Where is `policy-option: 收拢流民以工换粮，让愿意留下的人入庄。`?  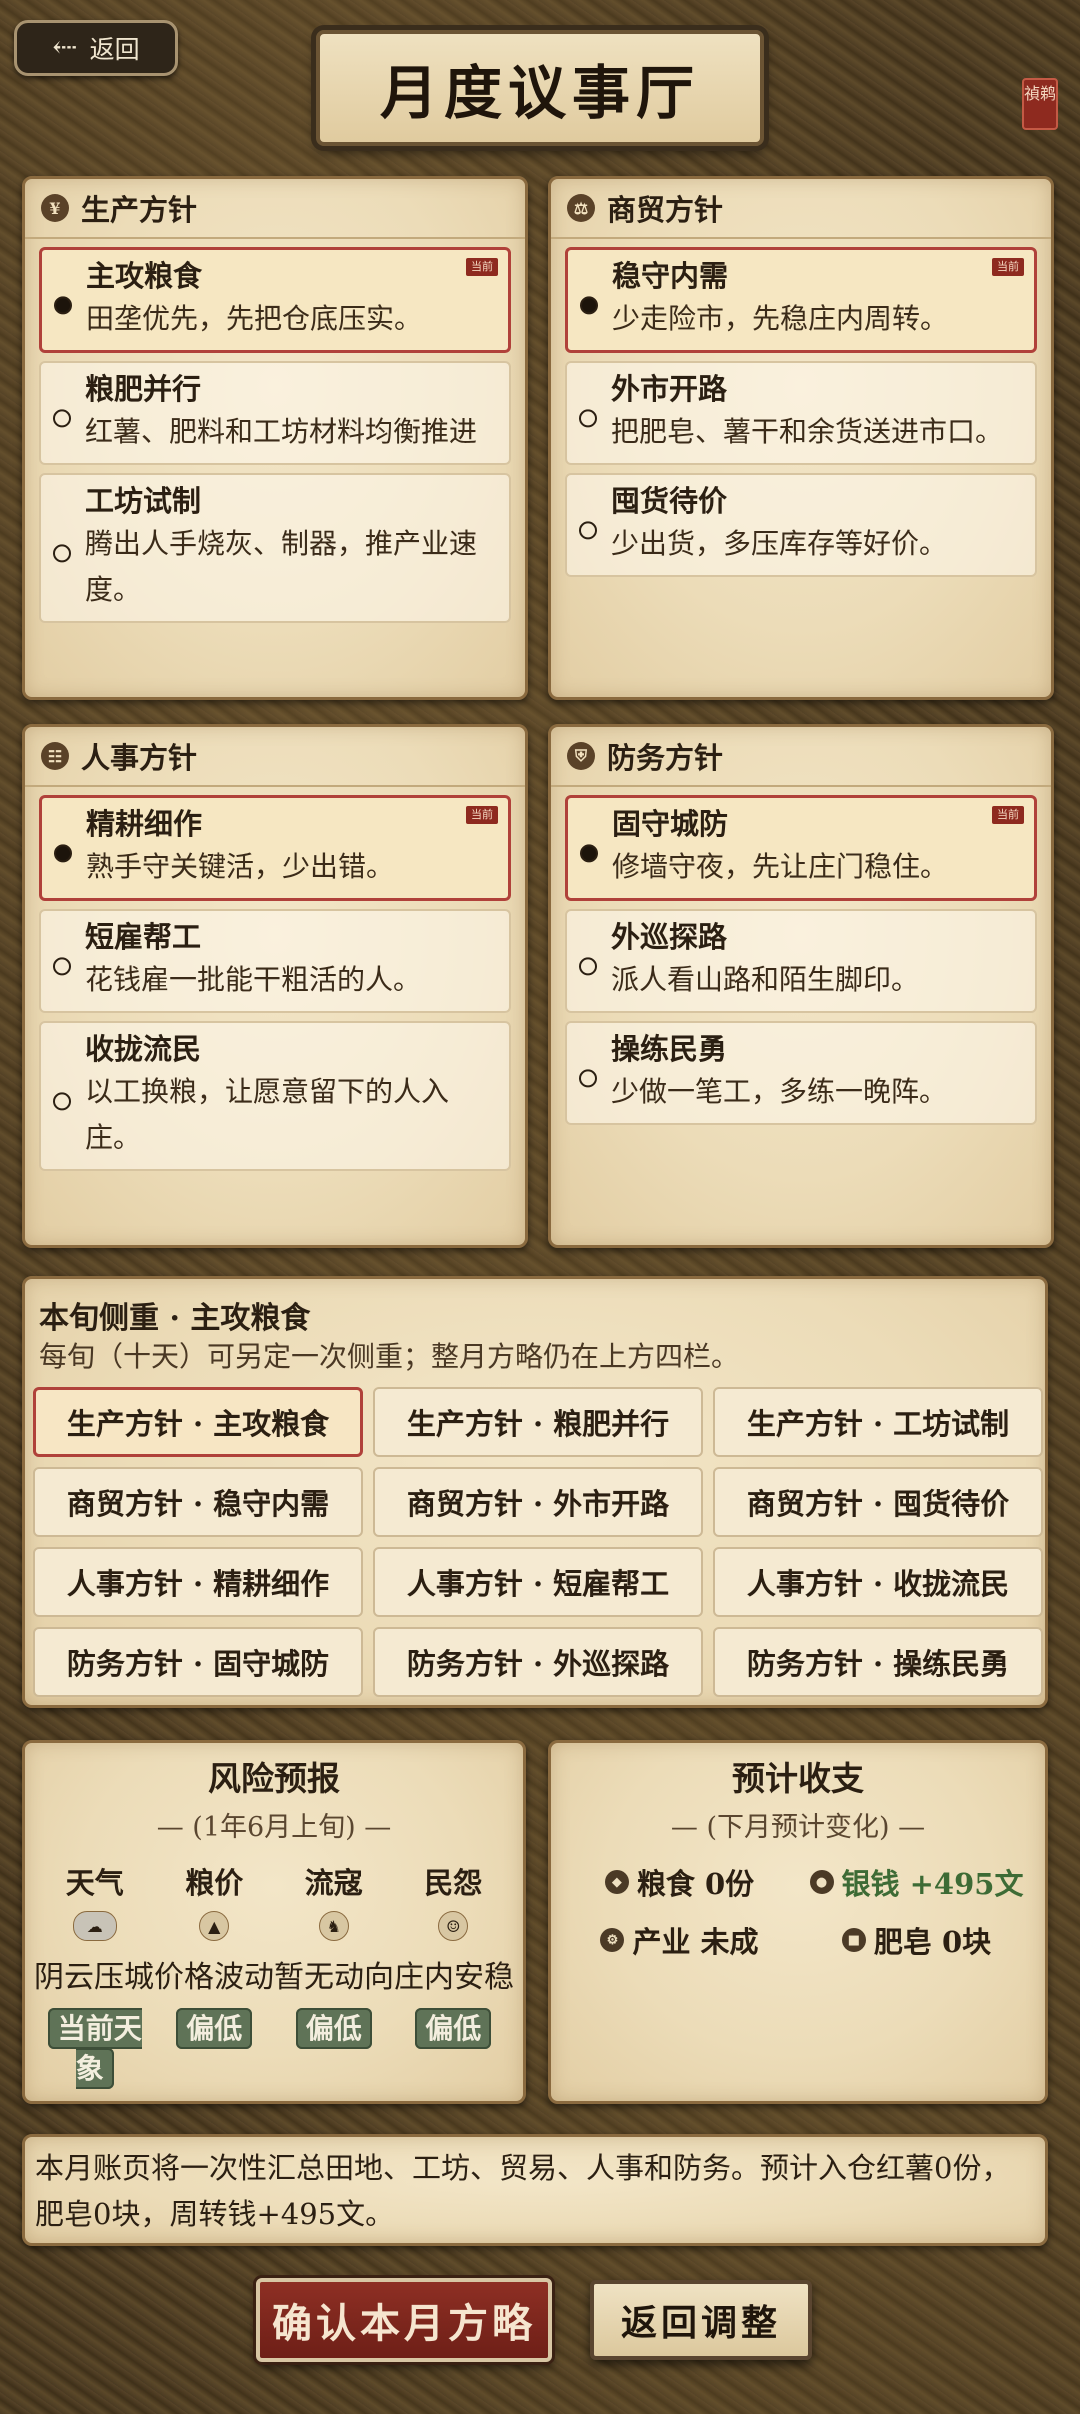
policy-option: 收拢流民以工换粮，让愿意留下的人入庄。 is located at coordinates (275, 1096).